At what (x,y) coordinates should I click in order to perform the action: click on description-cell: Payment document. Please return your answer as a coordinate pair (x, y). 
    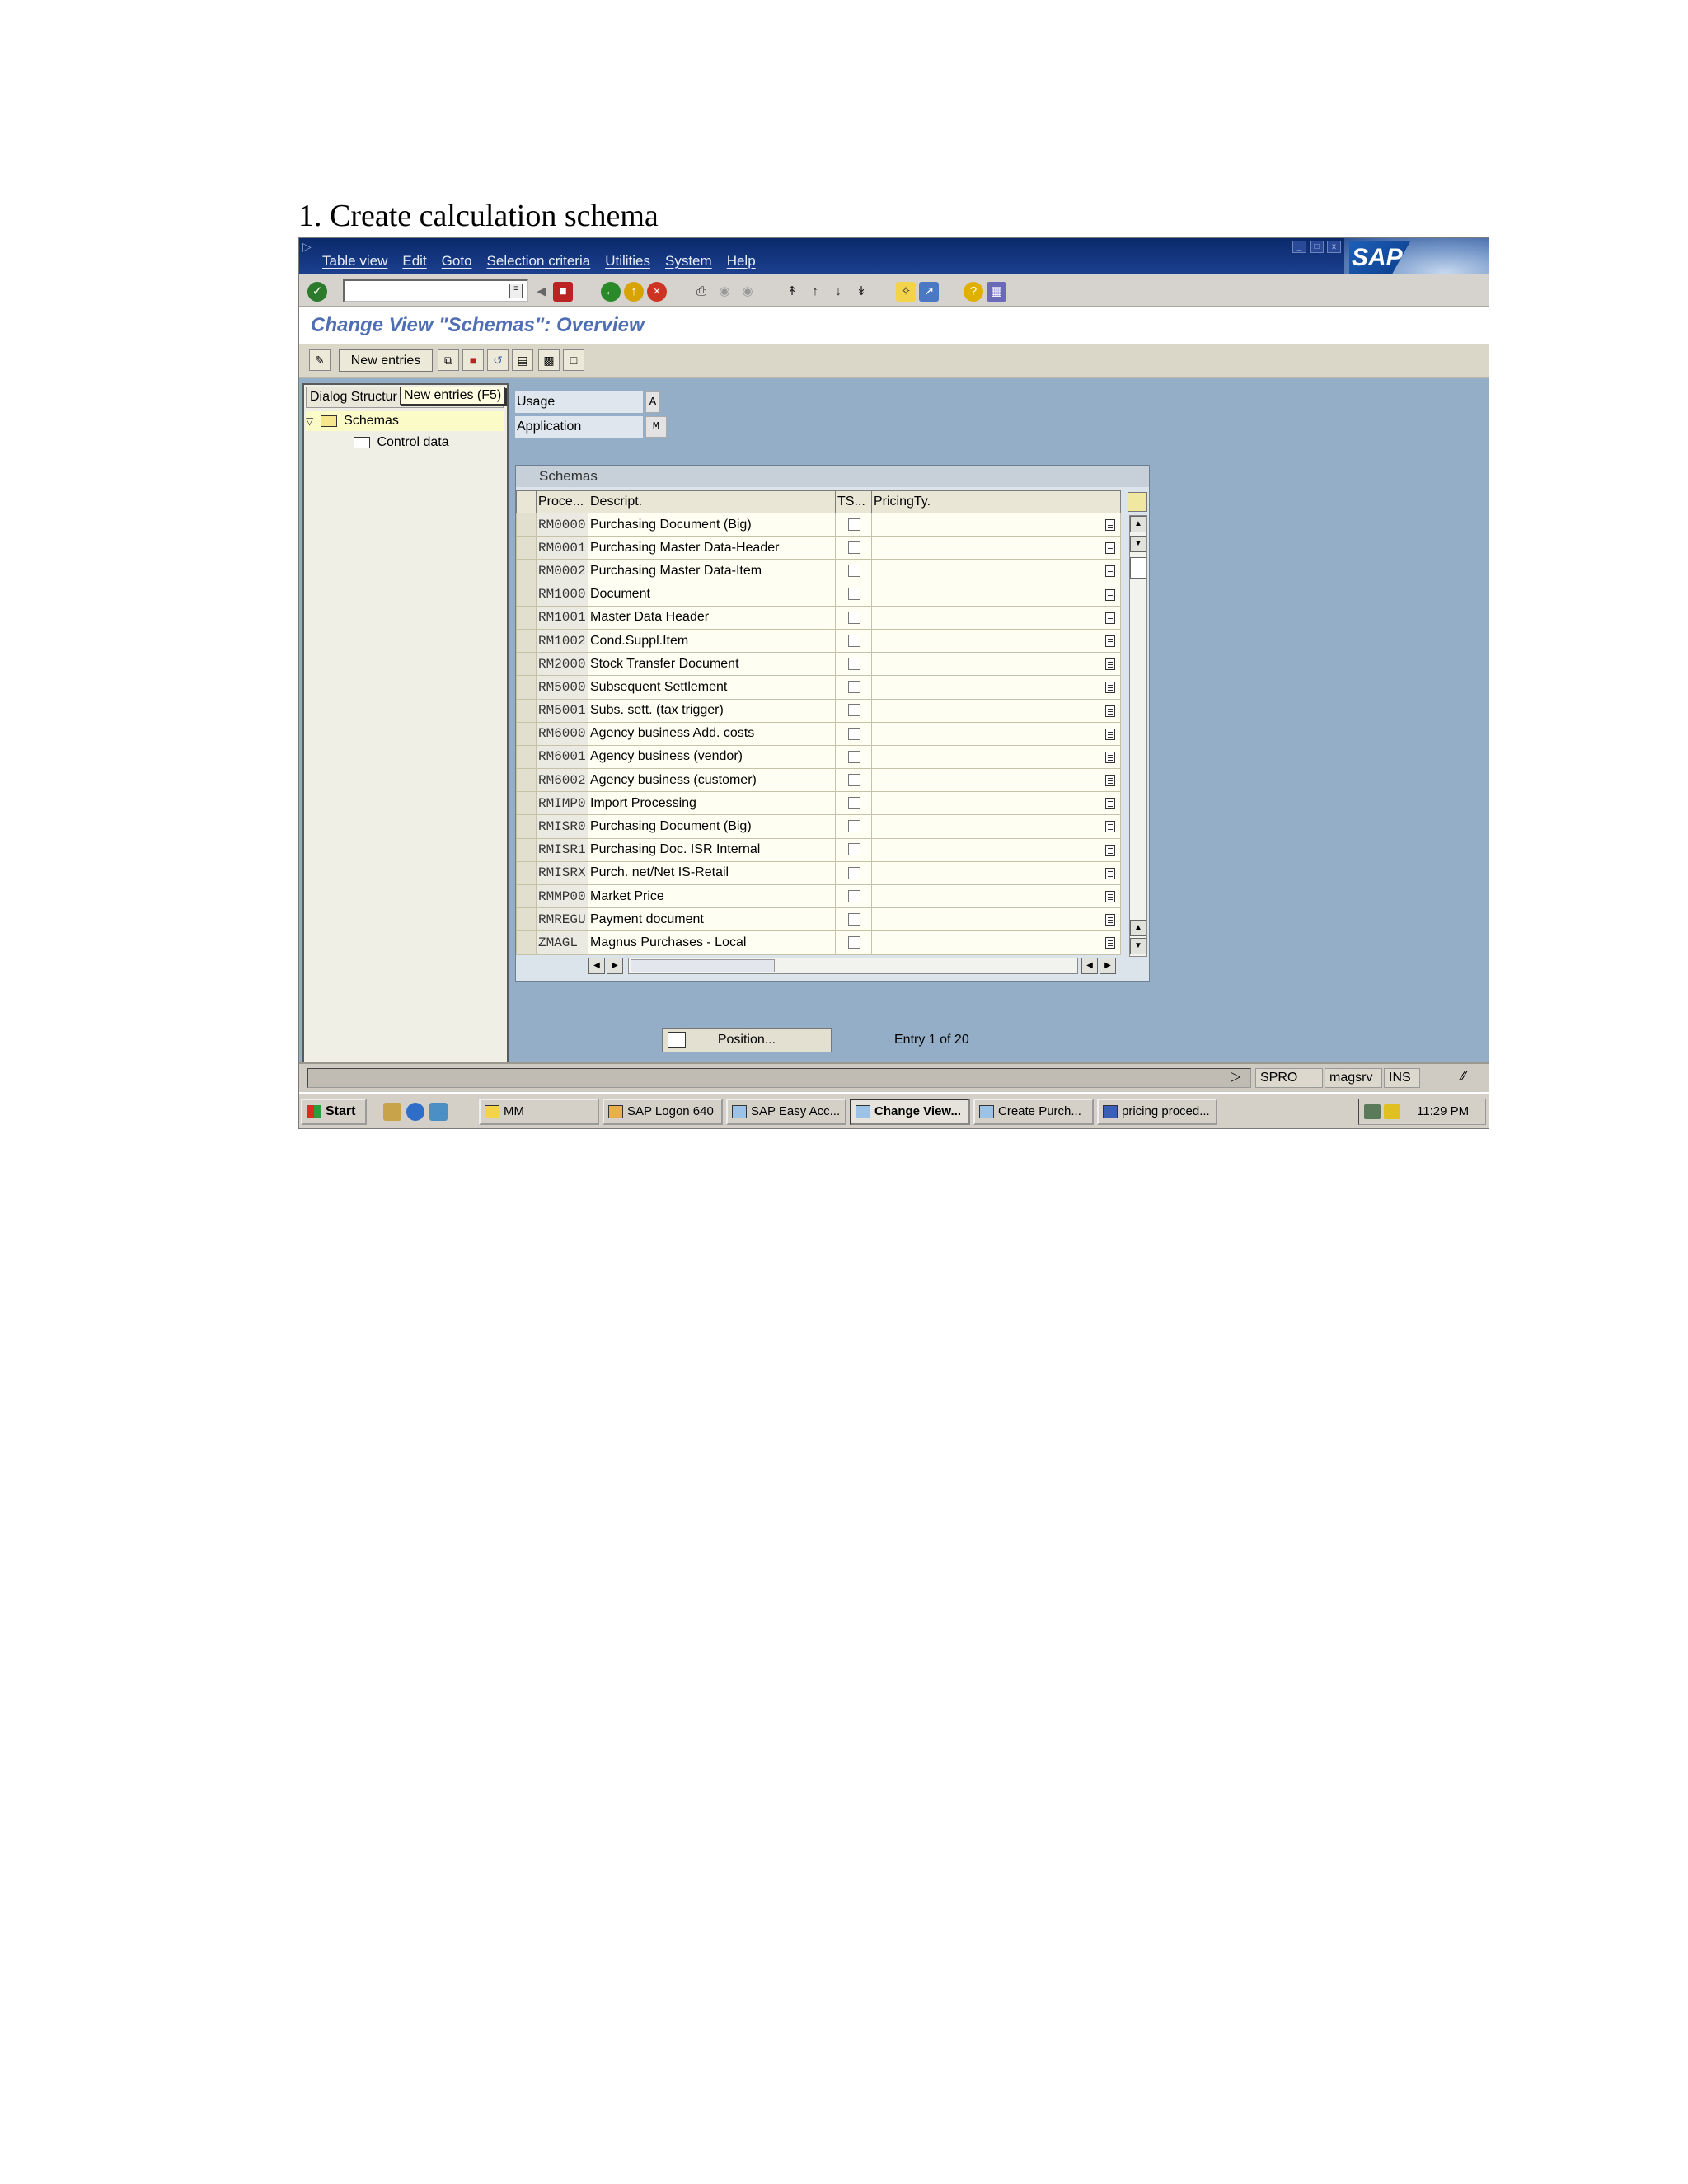
    Looking at the image, I should click on (712, 919).